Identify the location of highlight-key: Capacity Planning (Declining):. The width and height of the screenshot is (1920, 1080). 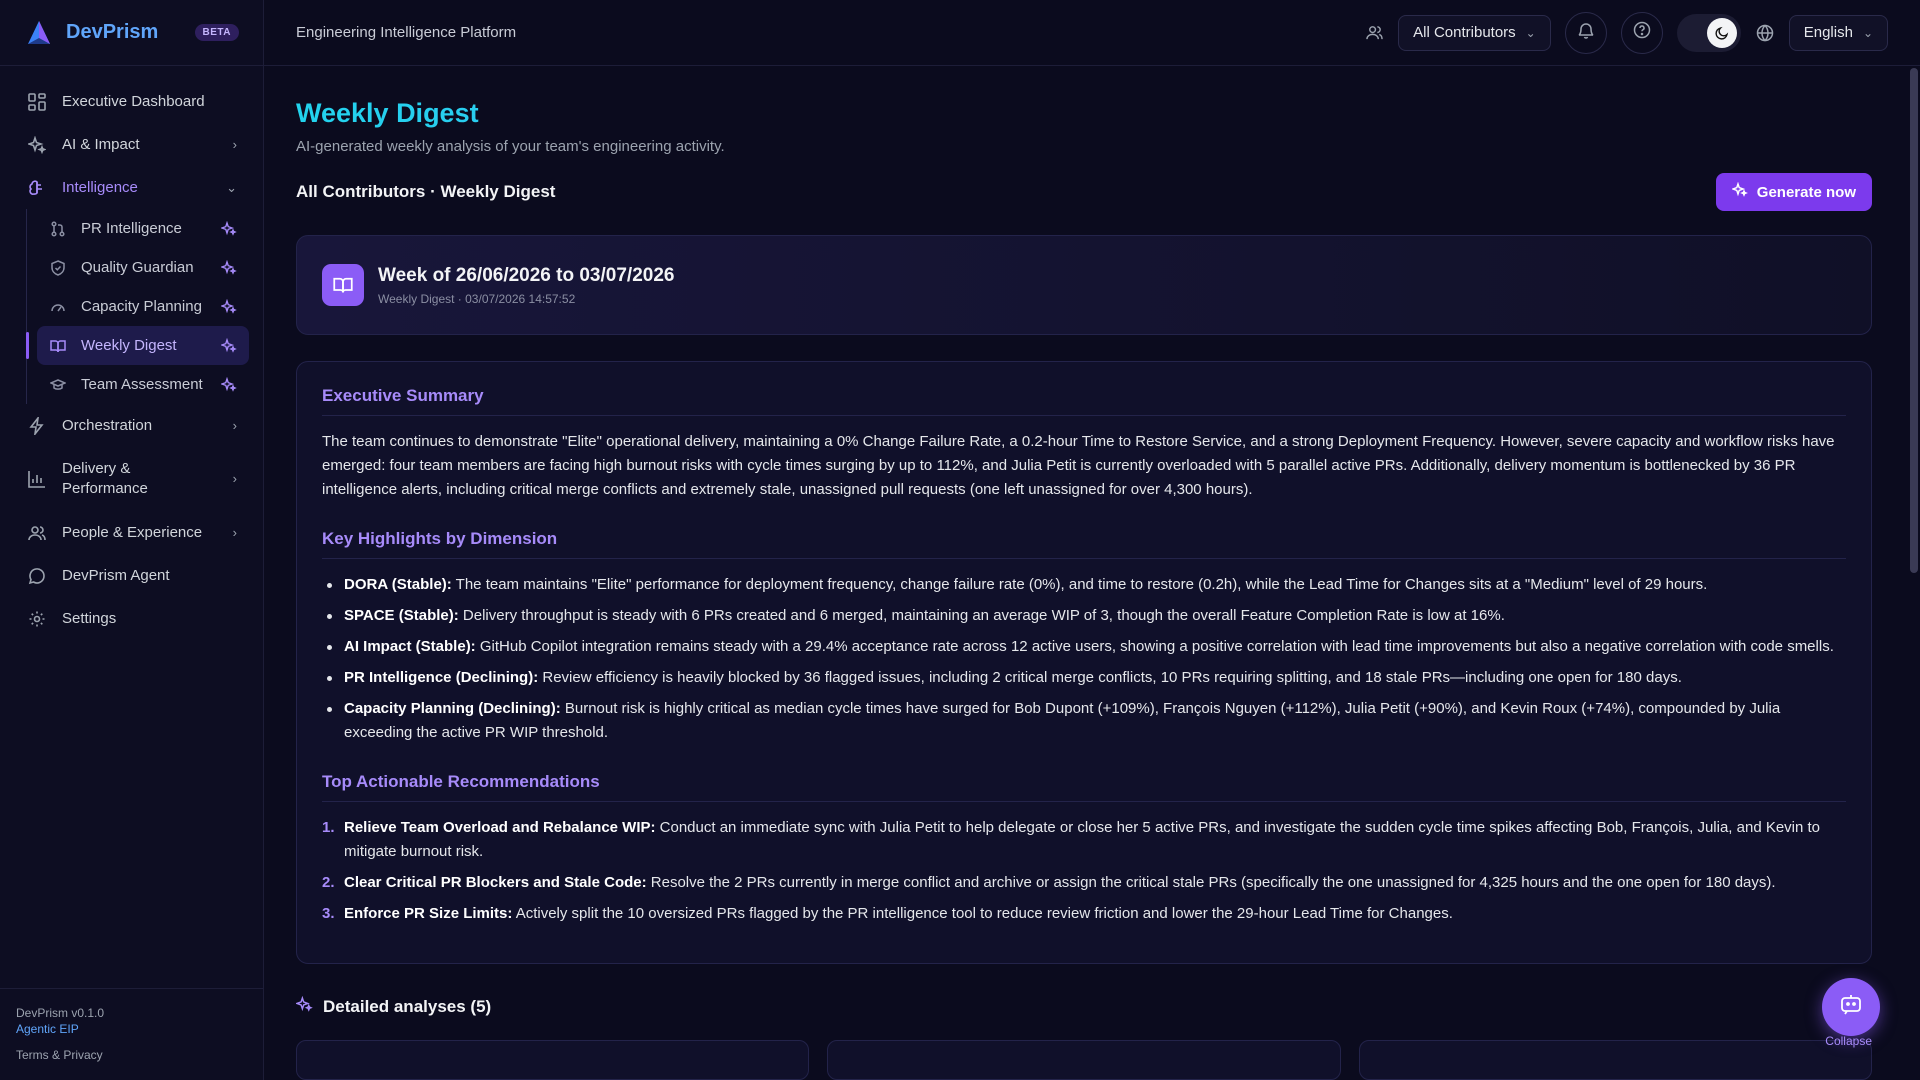
(452, 708).